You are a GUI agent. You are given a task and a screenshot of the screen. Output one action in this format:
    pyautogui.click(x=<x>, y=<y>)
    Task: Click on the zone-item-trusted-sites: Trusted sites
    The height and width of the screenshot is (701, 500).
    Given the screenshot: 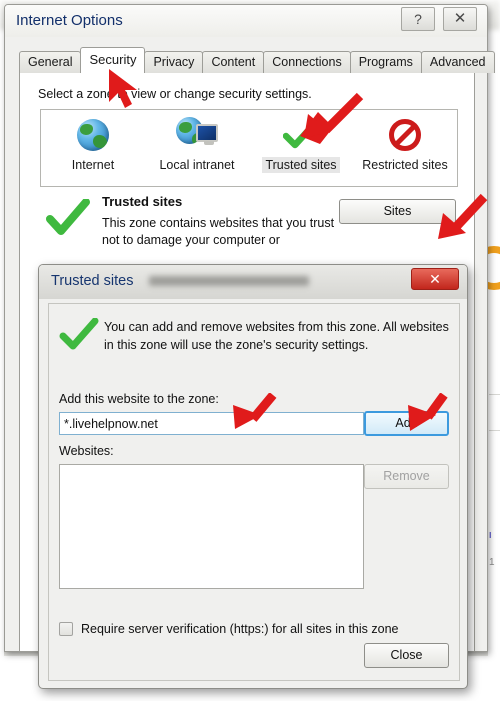 What is the action you would take?
    pyautogui.click(x=301, y=143)
    